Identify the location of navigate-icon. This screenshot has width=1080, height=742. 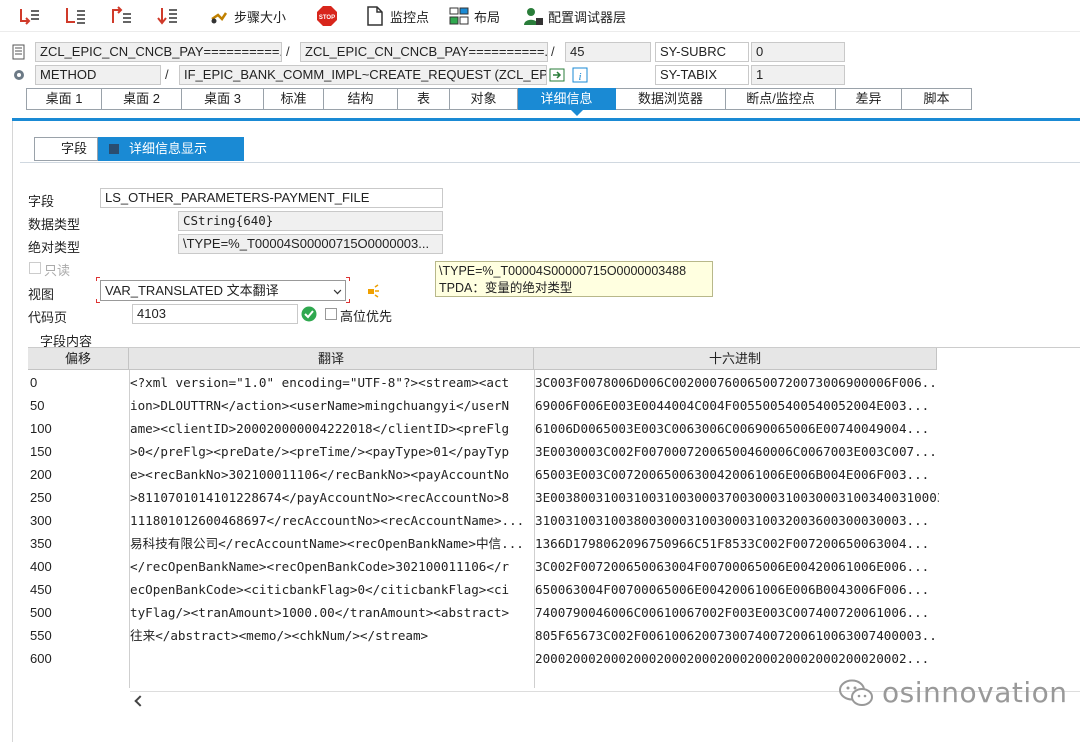
(557, 75).